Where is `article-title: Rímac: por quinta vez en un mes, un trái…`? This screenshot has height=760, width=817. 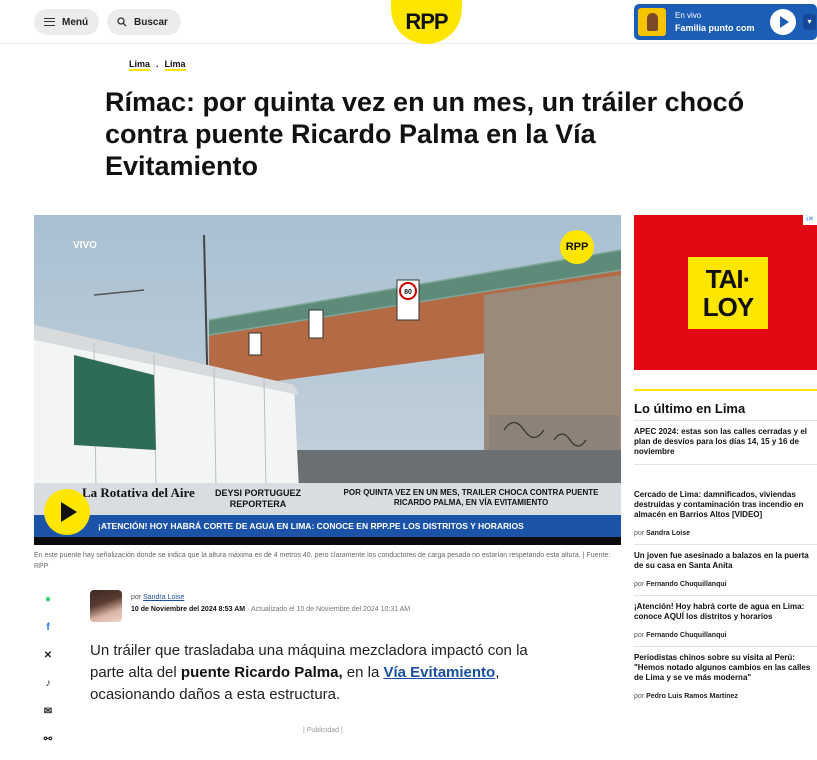 article-title: Rímac: por quinta vez en un mes, un trái… is located at coordinates (425, 134).